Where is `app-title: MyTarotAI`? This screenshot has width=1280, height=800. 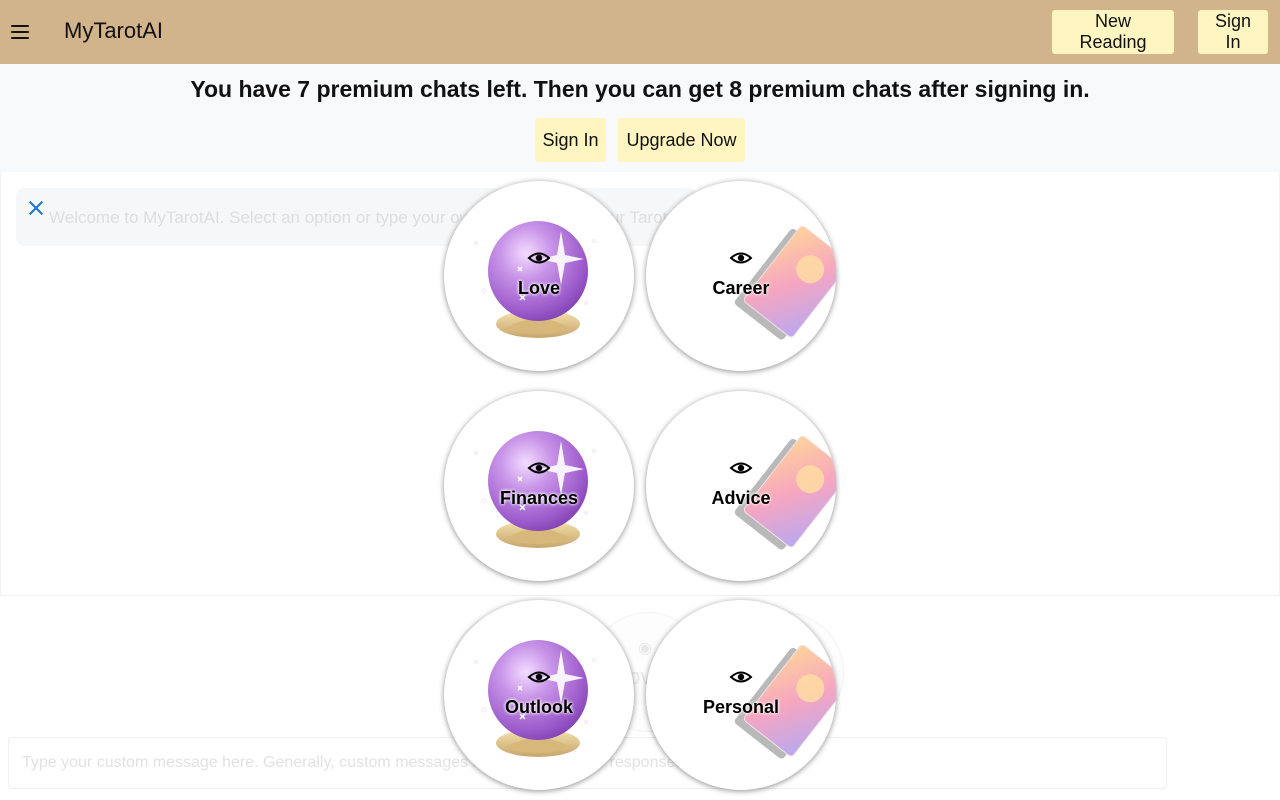
app-title: MyTarotAI is located at coordinates (114, 30).